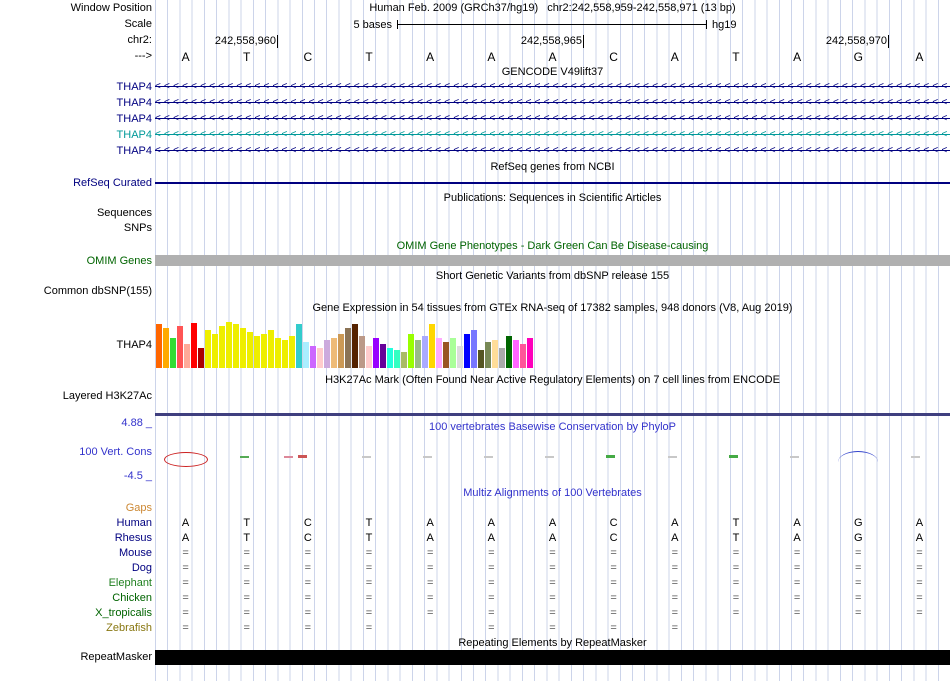 Image resolution: width=950 pixels, height=681 pixels. Describe the element at coordinates (919, 538) in the screenshot. I see `alignment-cell: A` at that location.